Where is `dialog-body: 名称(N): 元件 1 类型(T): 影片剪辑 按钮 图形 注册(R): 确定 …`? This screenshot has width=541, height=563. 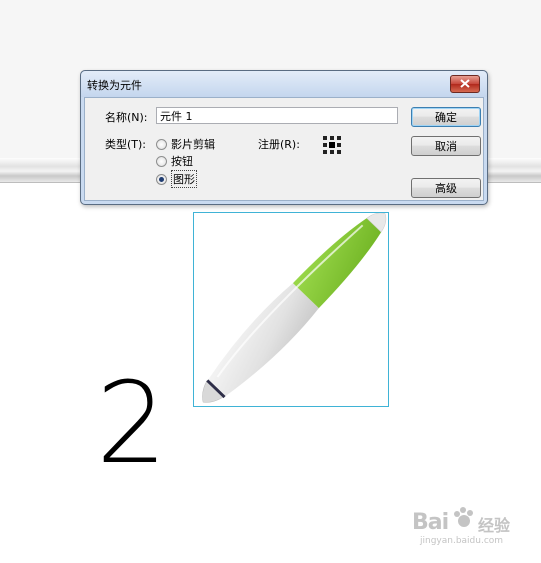 dialog-body: 名称(N): 元件 1 类型(T): 影片剪辑 按钮 图形 注册(R): 确定 … is located at coordinates (284, 149).